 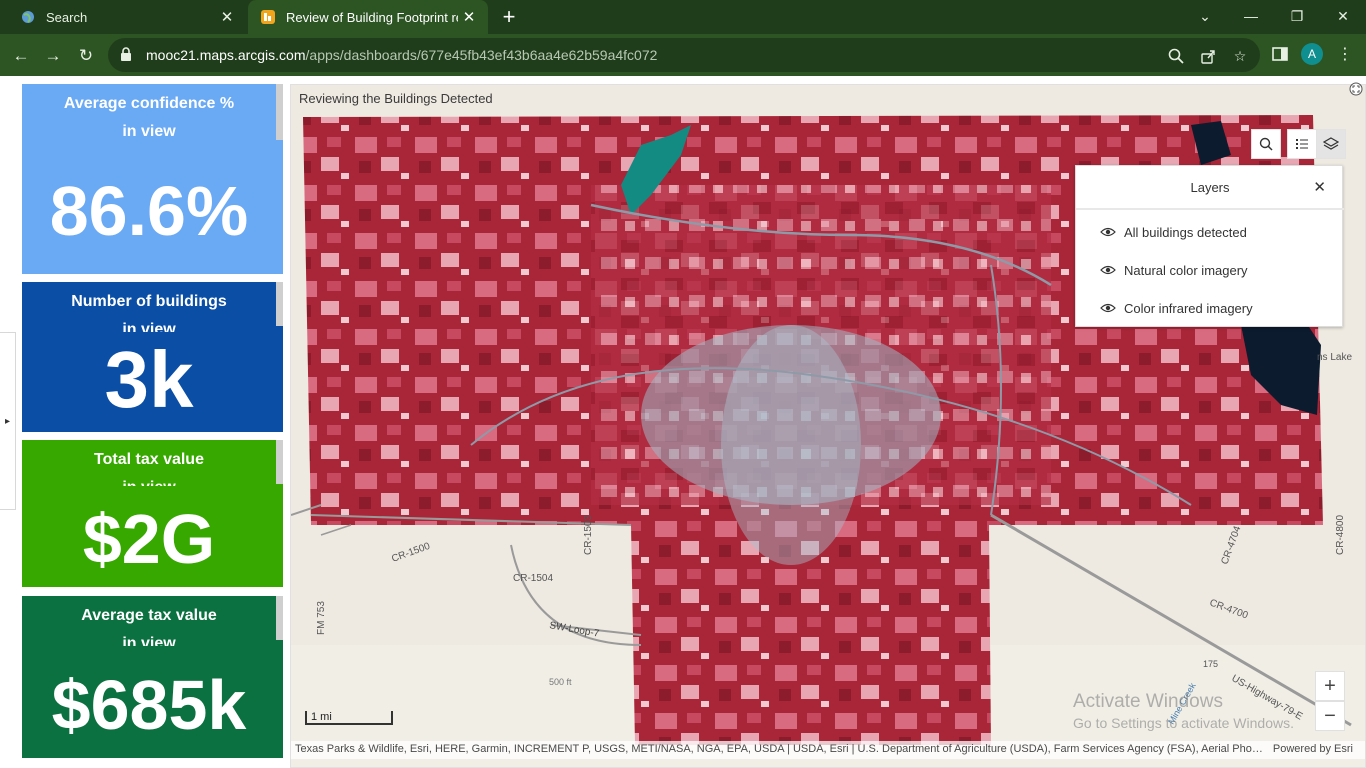 I want to click on back-button: ←, so click(x=21, y=56).